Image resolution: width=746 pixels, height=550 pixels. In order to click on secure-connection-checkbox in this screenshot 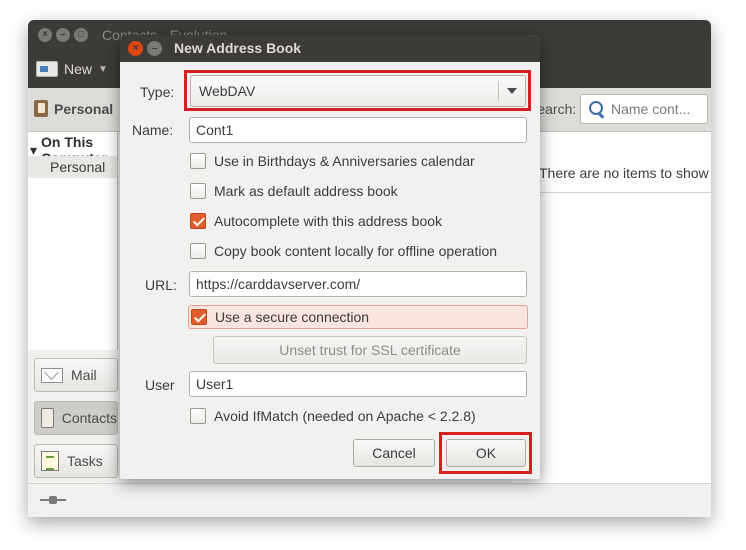, I will do `click(199, 317)`.